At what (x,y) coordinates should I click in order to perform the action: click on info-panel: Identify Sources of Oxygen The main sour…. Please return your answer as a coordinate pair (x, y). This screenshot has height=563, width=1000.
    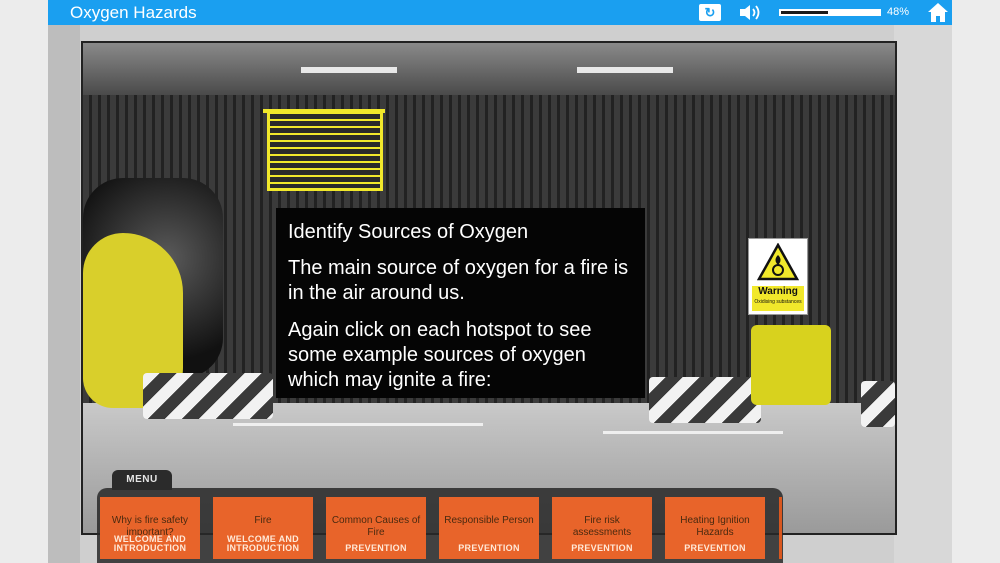
    Looking at the image, I should click on (460, 303).